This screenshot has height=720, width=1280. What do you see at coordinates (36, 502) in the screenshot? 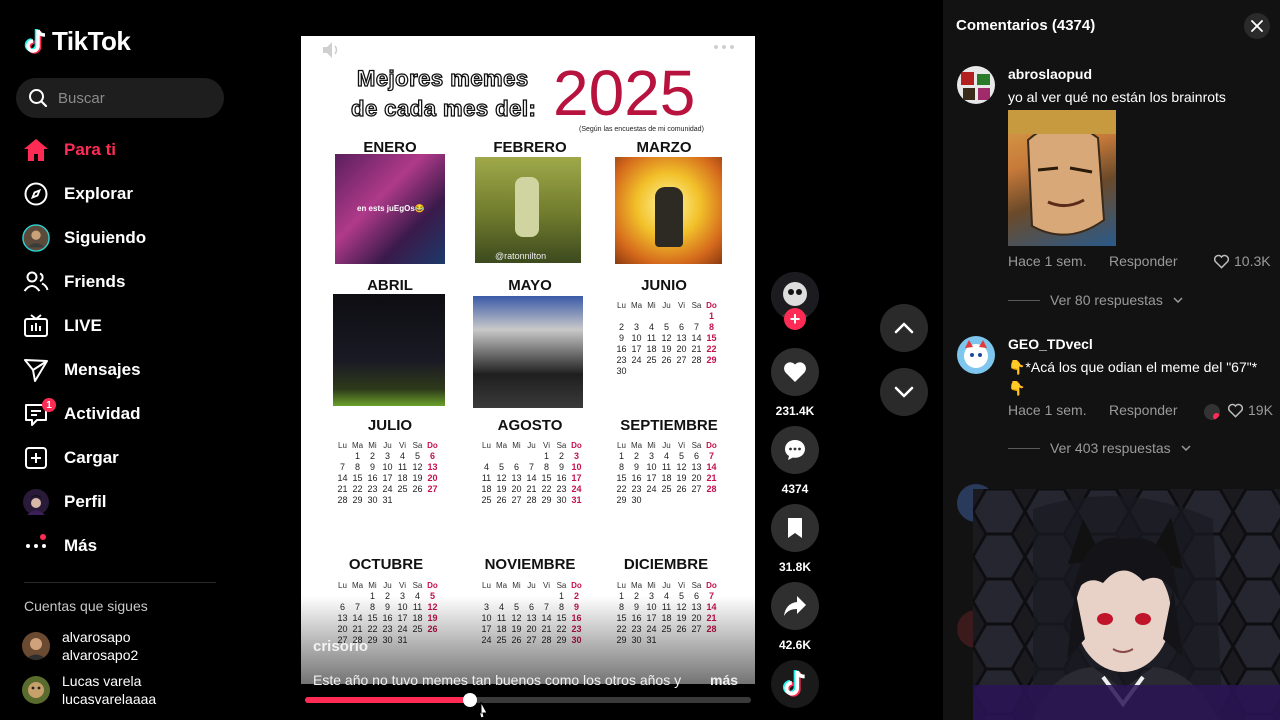
I see `profile-icon` at bounding box center [36, 502].